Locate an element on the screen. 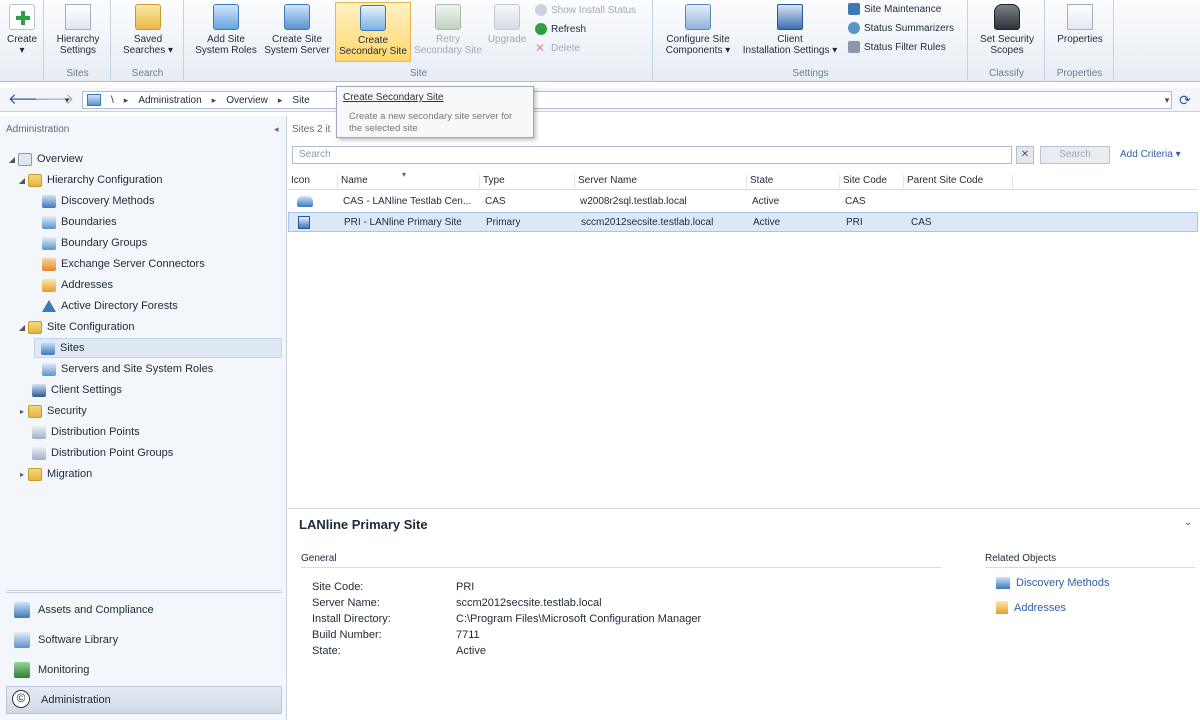 This screenshot has height=720, width=1200. security-label2: Scopes is located at coordinates (1007, 50).